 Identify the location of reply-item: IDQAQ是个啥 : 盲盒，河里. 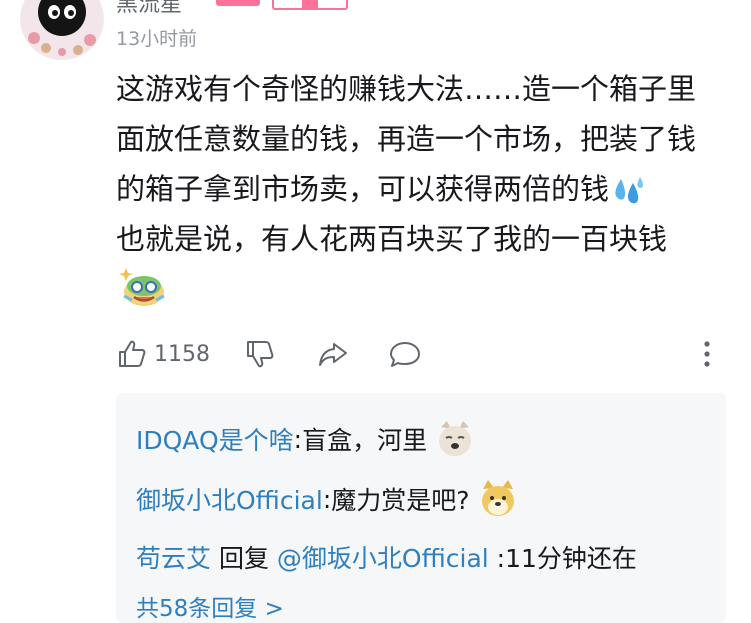
(305, 439).